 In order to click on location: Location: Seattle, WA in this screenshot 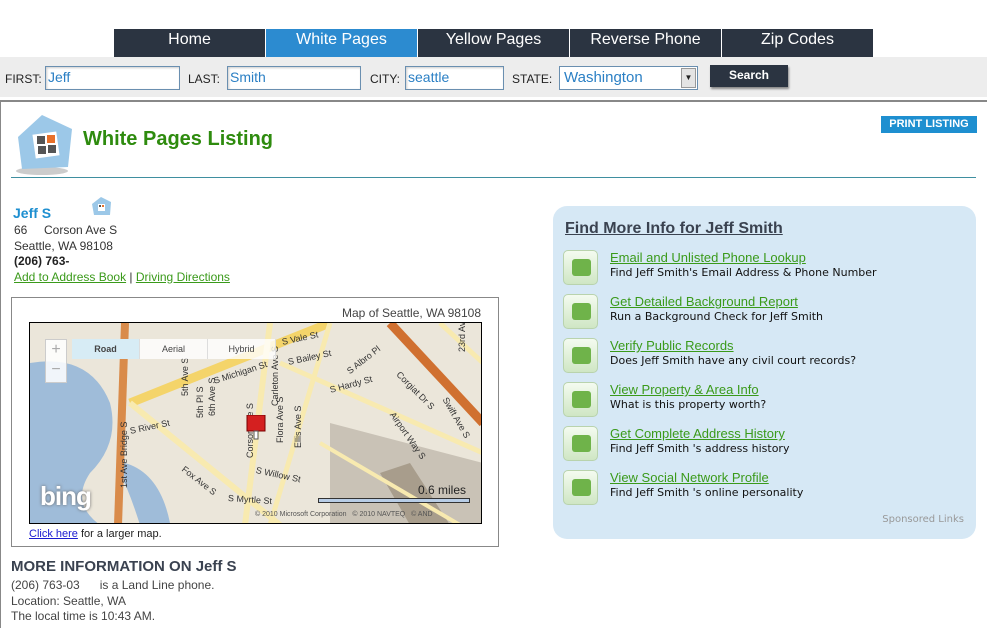, I will do `click(68, 600)`.